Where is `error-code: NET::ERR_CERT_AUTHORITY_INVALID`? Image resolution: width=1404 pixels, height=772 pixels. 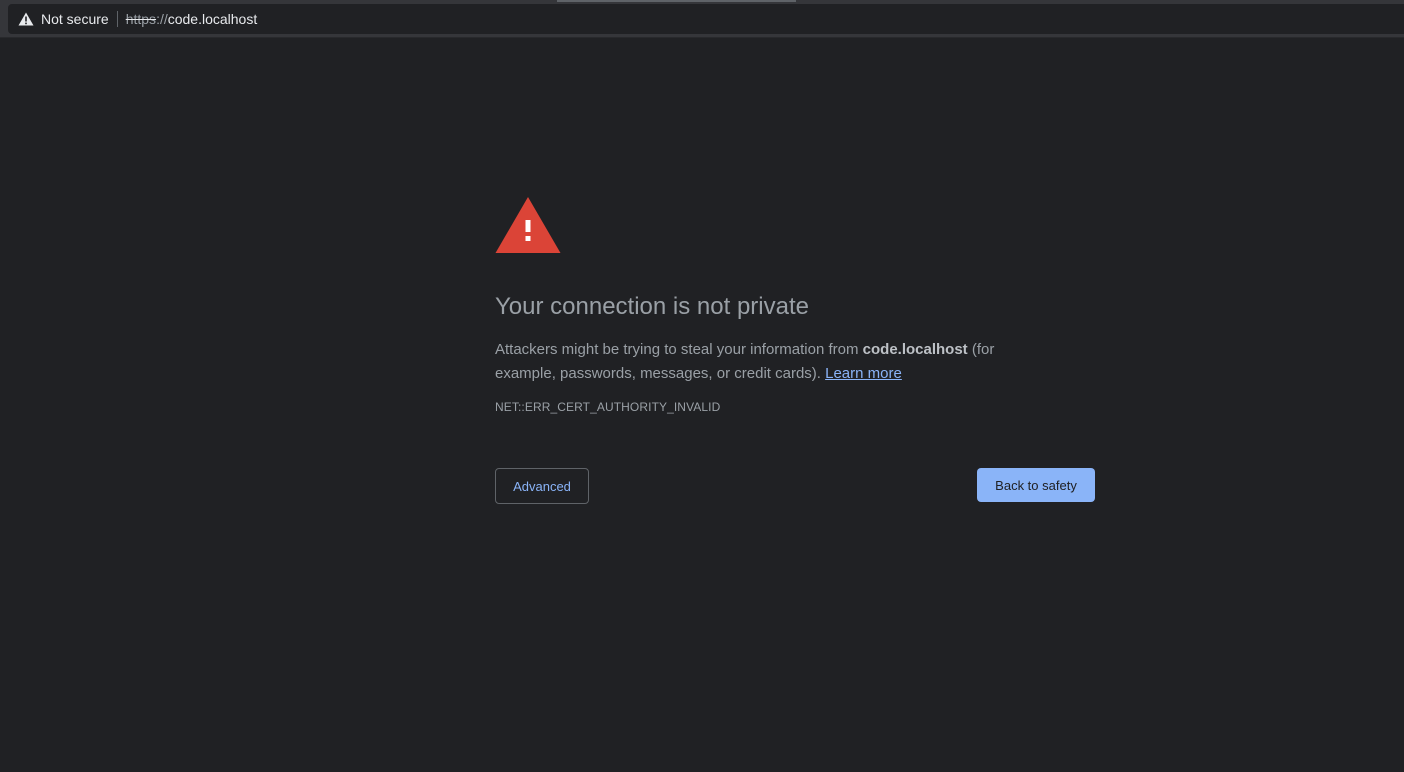
error-code: NET::ERR_CERT_AUTHORITY_INVALID is located at coordinates (608, 407).